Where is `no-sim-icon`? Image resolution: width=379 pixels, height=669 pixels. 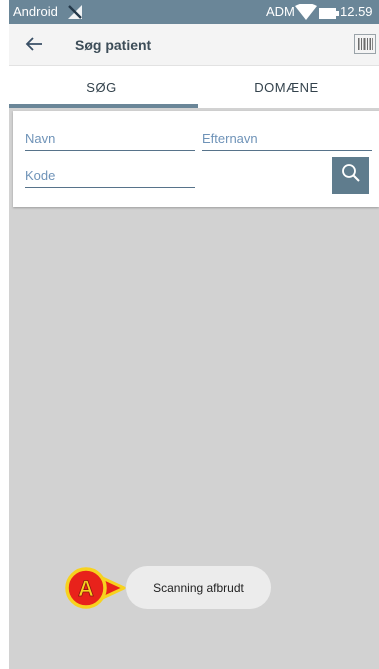 no-sim-icon is located at coordinates (75, 13).